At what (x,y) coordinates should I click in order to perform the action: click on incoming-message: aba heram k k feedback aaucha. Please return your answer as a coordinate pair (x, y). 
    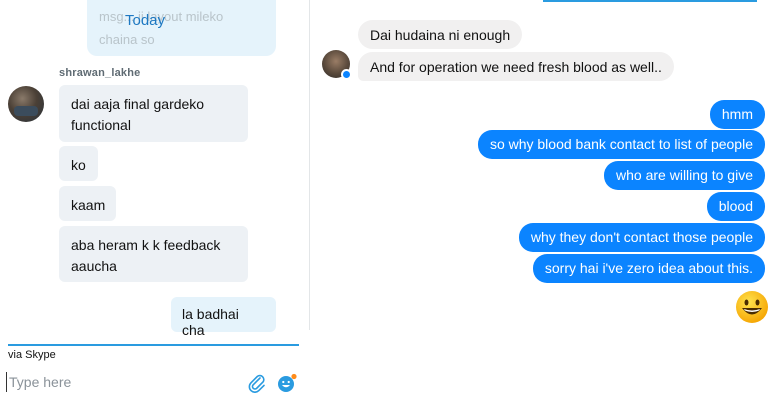
    Looking at the image, I should click on (153, 254).